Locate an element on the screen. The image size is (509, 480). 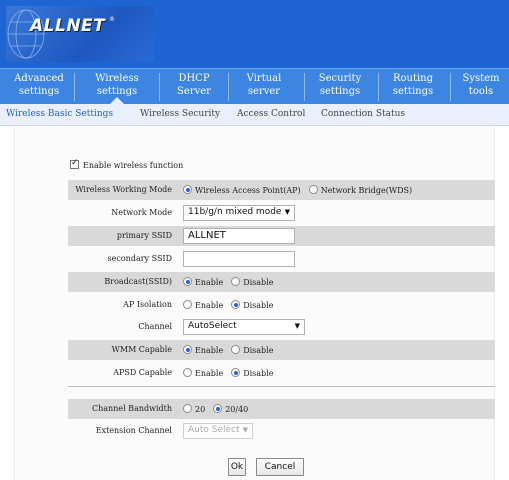
select-value: 11b/g/n mixed mode is located at coordinates (235, 212).